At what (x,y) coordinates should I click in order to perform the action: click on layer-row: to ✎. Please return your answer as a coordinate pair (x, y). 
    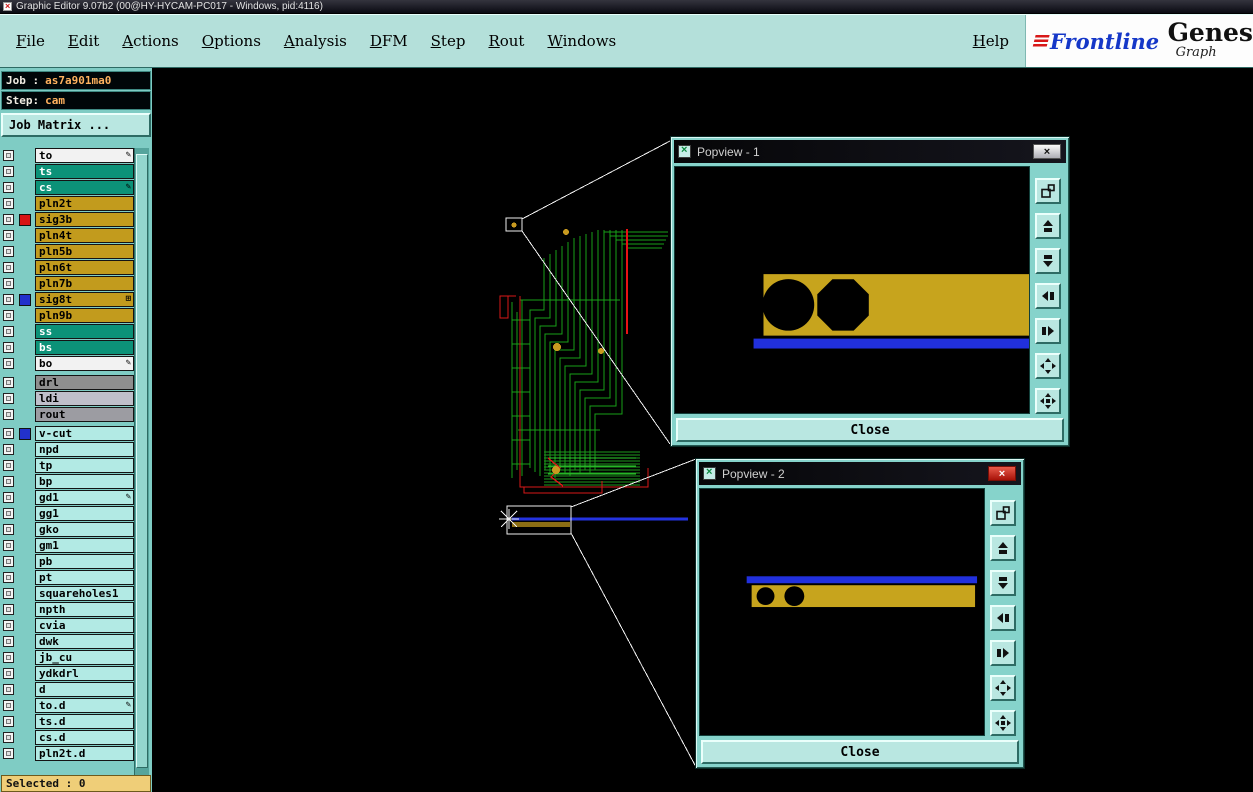
    Looking at the image, I should click on (67, 155).